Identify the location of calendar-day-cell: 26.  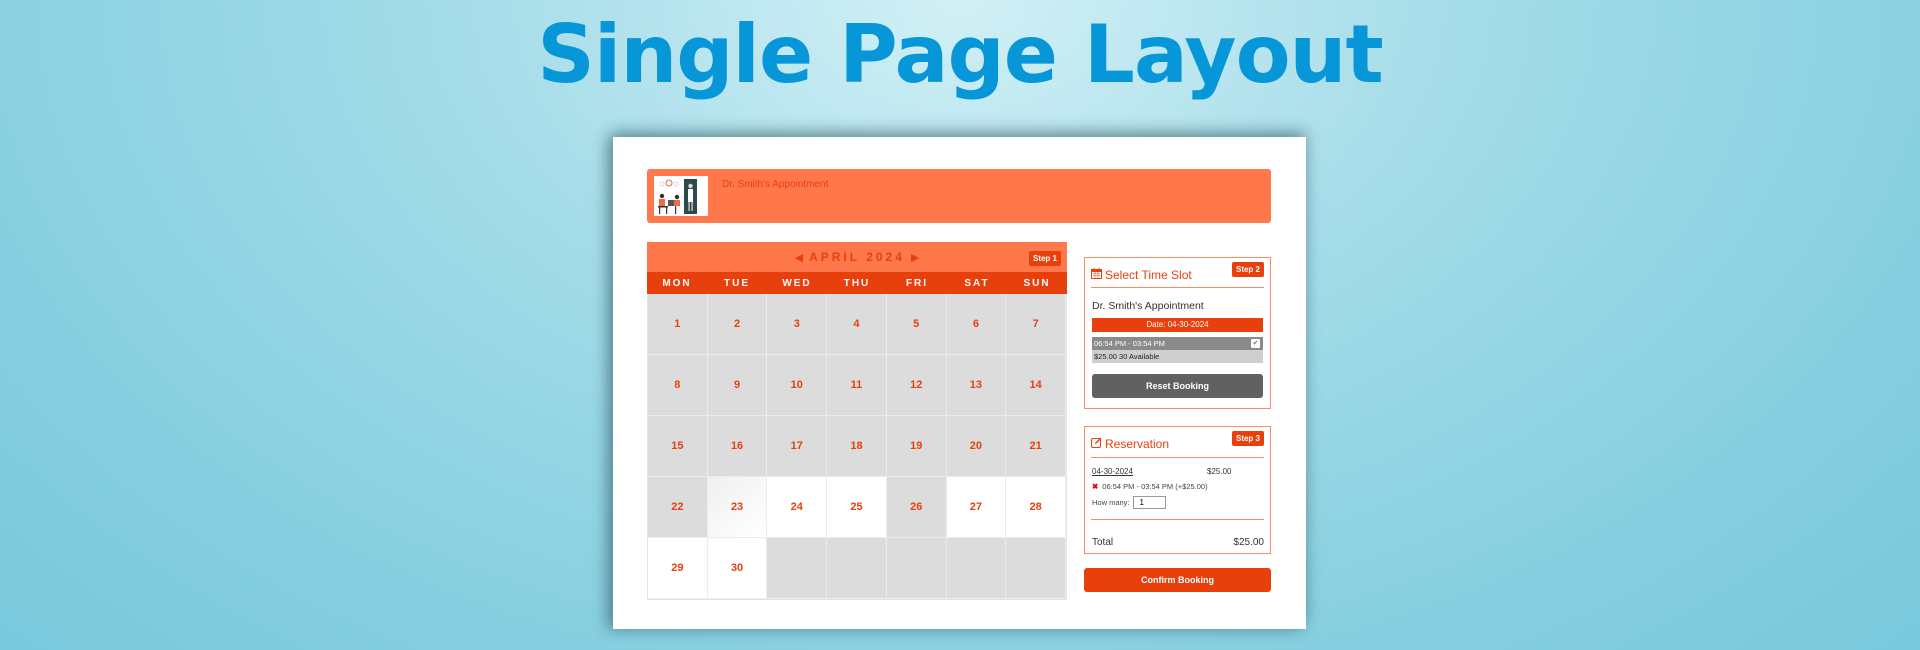
(916, 507).